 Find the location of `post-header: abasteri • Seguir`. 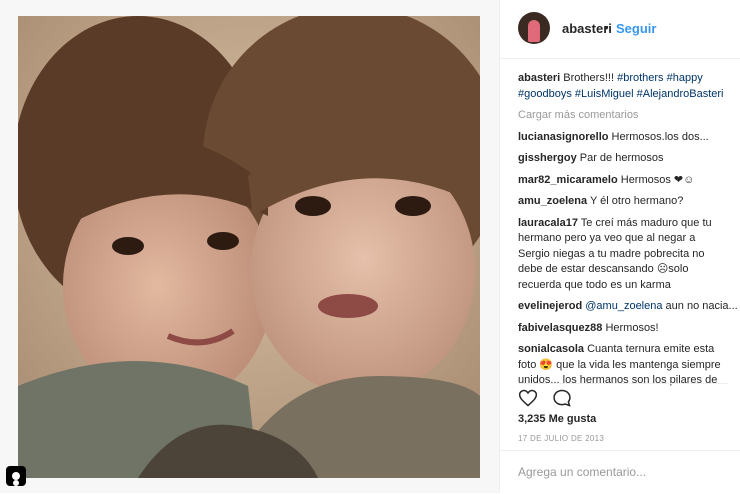

post-header: abasteri • Seguir is located at coordinates (620, 29).